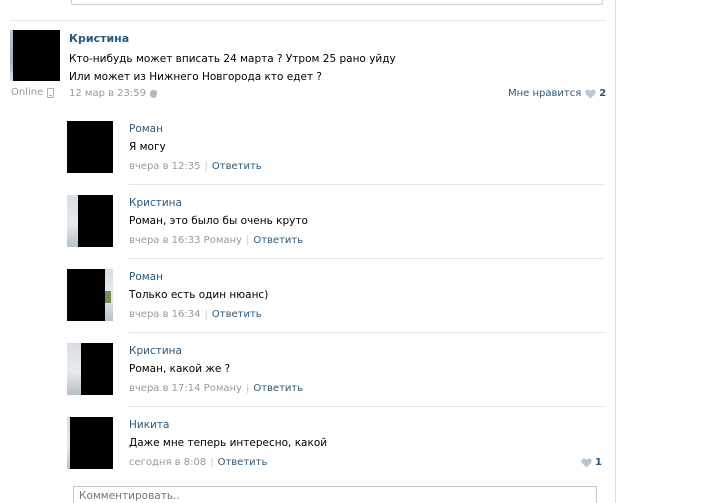 The height and width of the screenshot is (503, 701). Describe the element at coordinates (603, 93) in the screenshot. I see `like-count: 2` at that location.